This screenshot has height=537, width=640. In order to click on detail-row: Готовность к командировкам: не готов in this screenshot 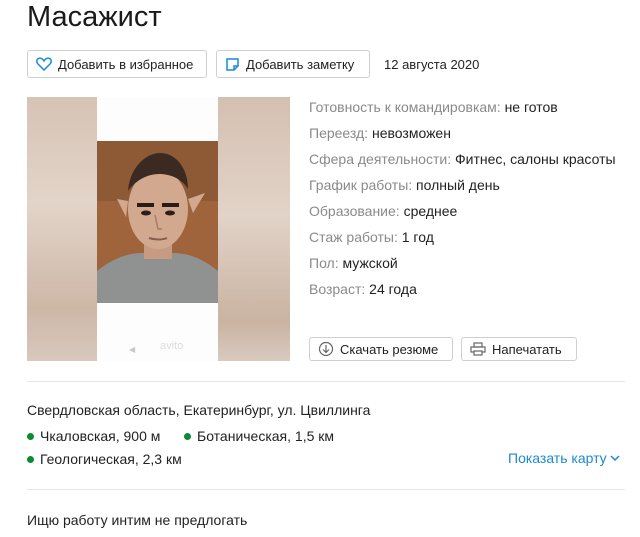, I will do `click(469, 107)`.